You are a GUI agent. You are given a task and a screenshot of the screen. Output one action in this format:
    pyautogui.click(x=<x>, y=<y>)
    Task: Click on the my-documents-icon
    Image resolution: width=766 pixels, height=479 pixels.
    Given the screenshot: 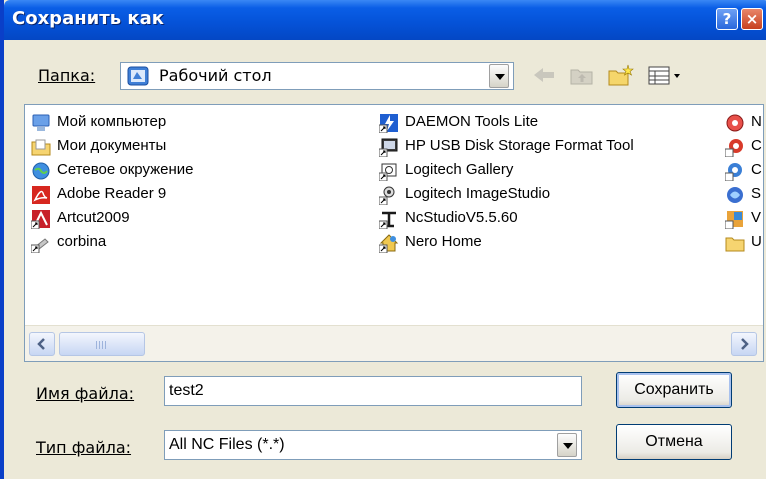 What is the action you would take?
    pyautogui.click(x=41, y=147)
    